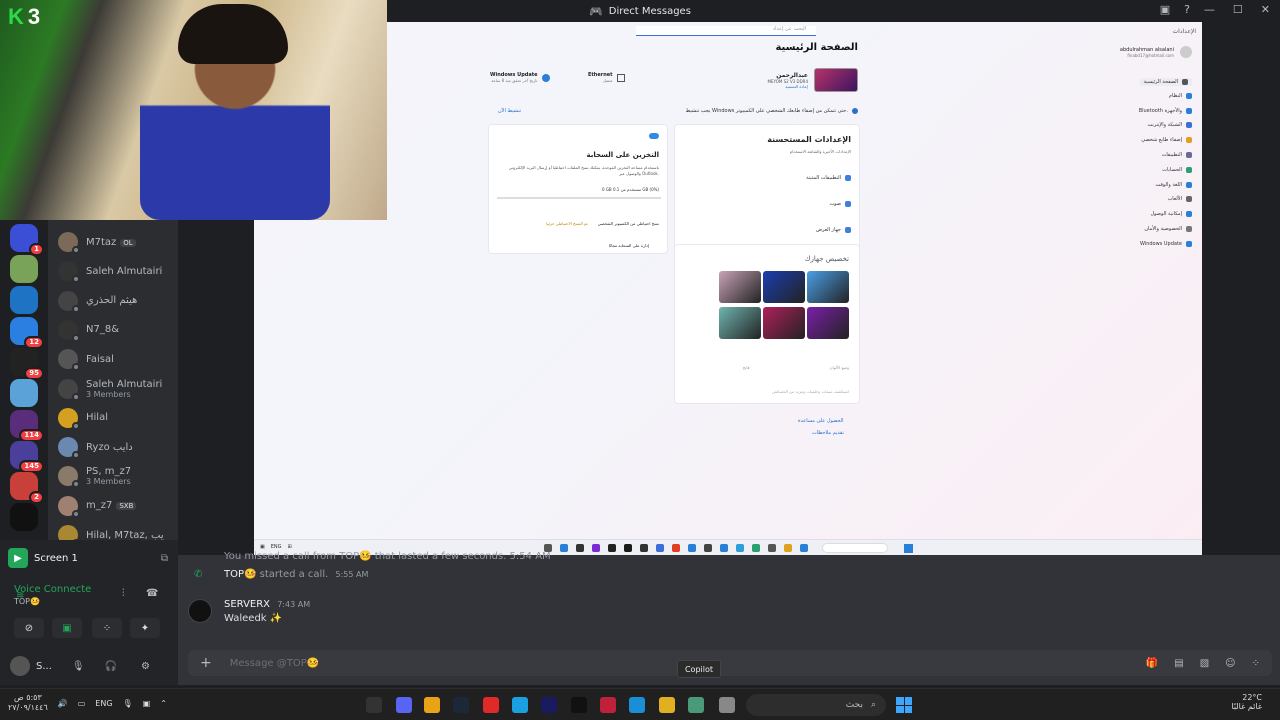 The width and height of the screenshot is (1280, 720). Describe the element at coordinates (816, 705) in the screenshot. I see `taskbar-search: بحث ⌕` at that location.